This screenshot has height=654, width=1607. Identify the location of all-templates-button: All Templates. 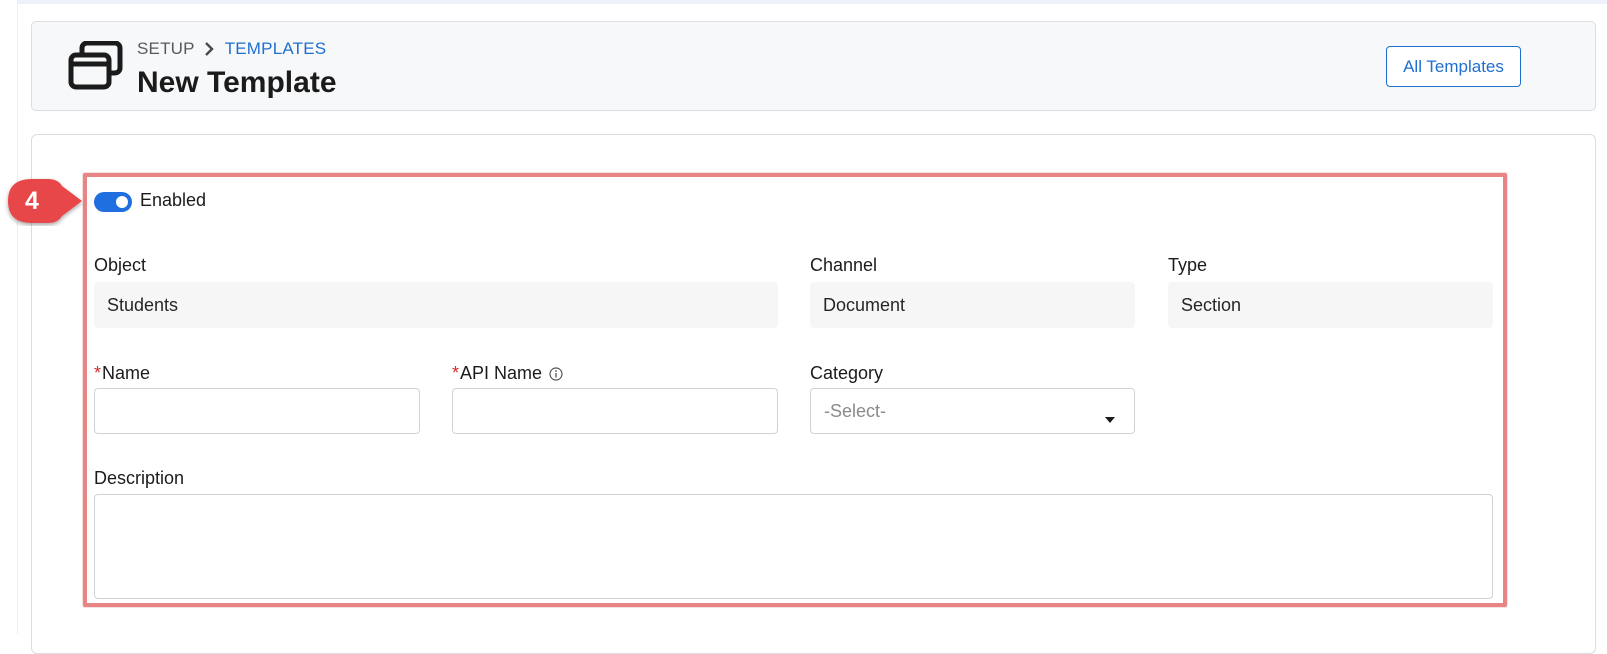
(1453, 66).